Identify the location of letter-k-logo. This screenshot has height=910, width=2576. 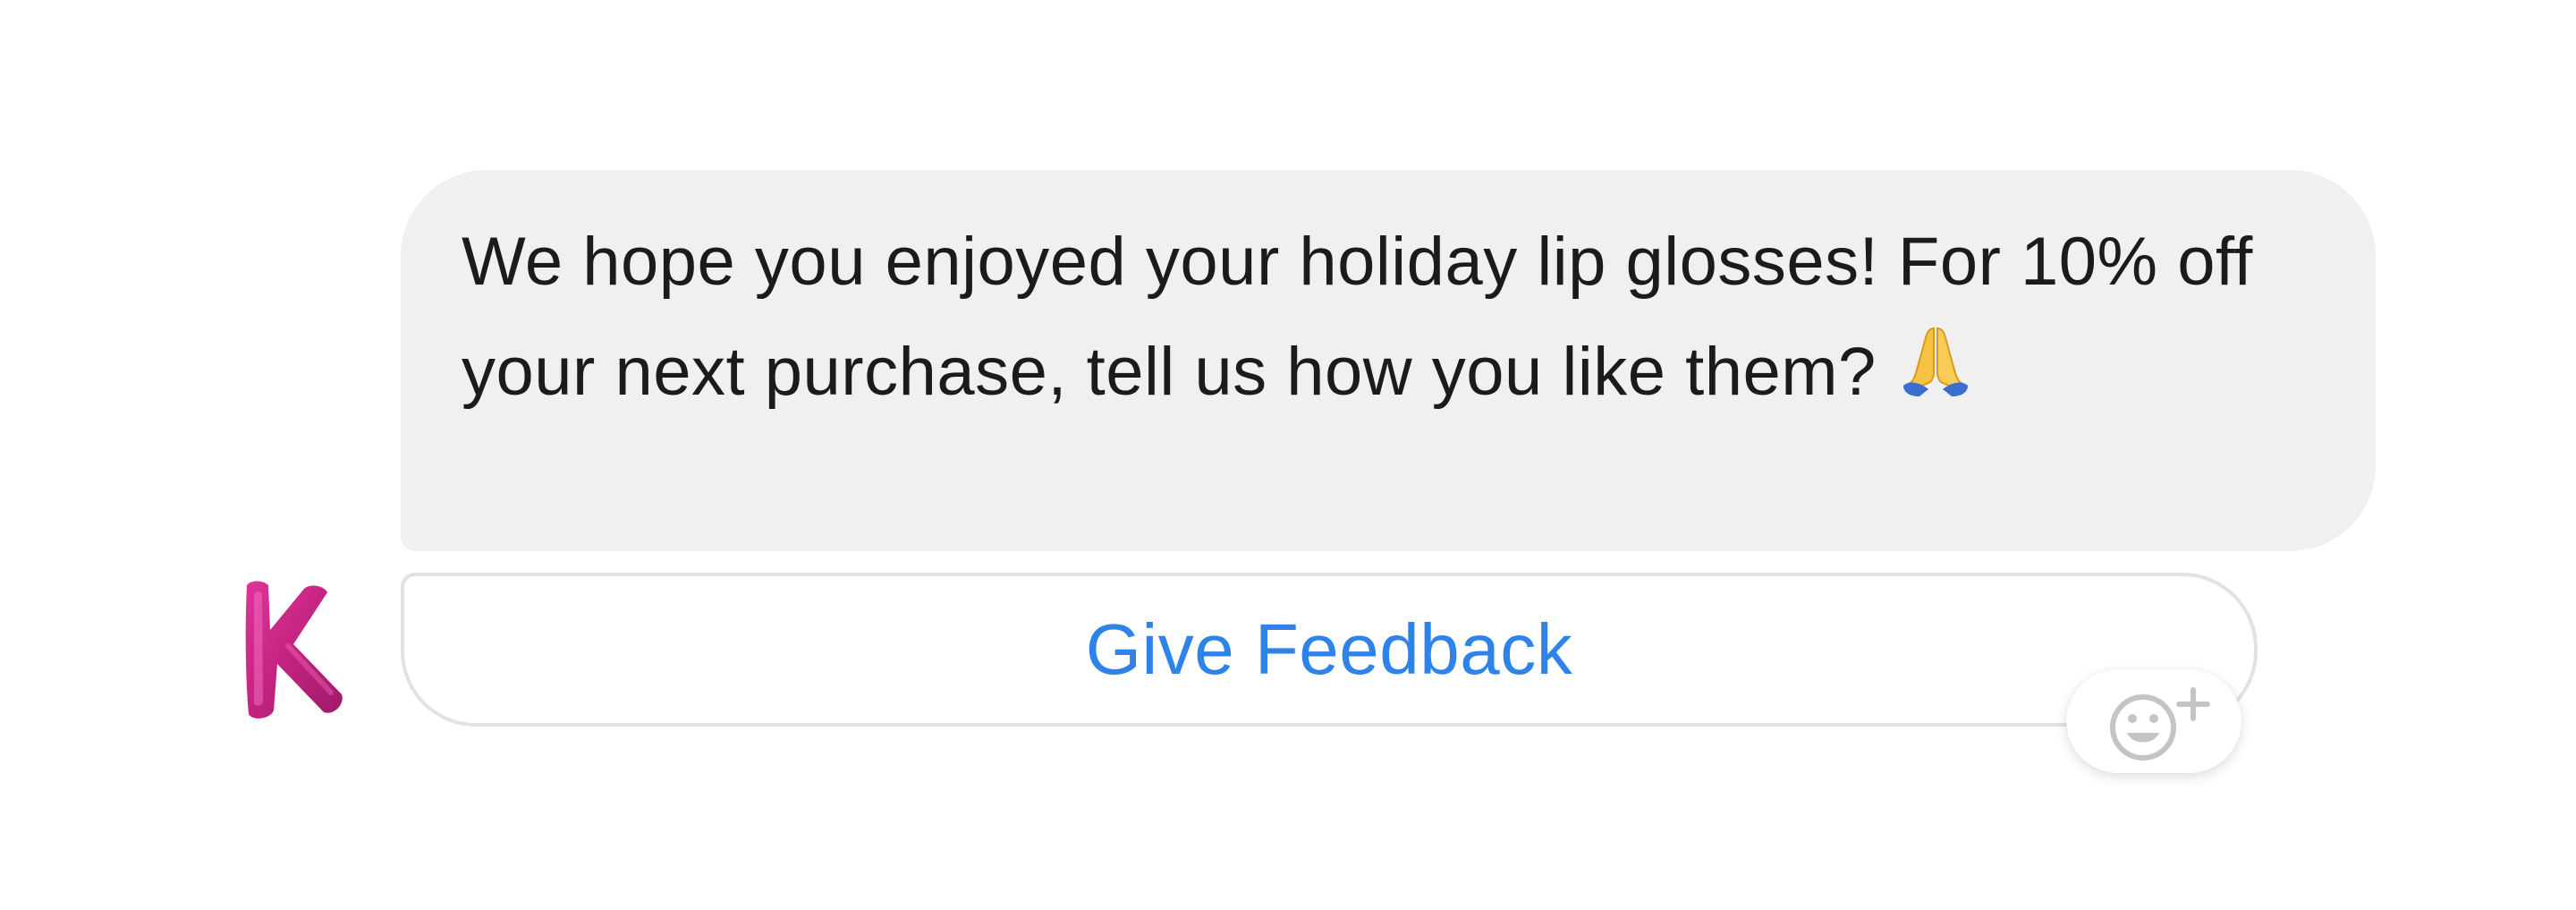
(294, 650).